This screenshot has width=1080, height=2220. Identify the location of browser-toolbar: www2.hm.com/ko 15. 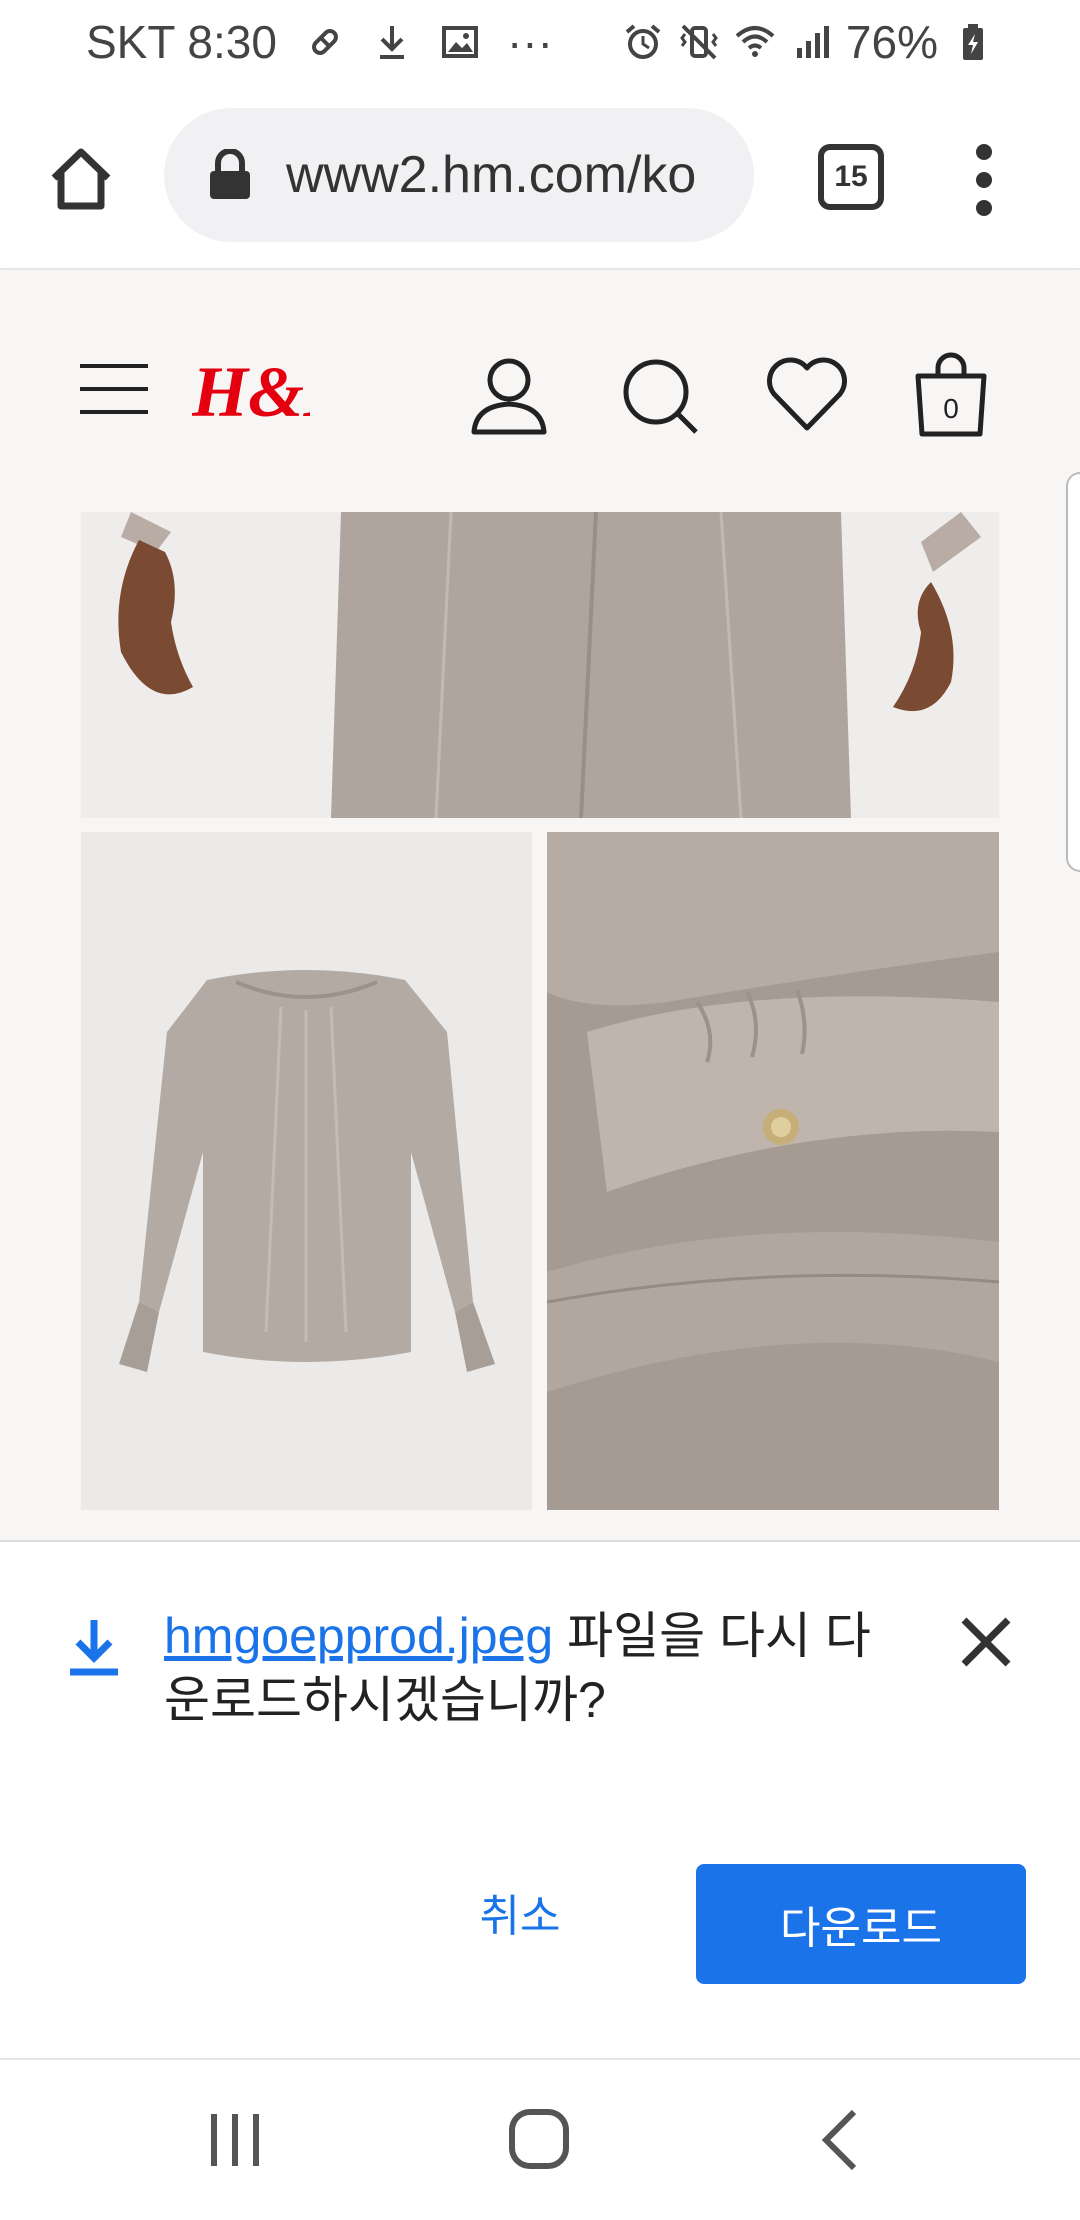
(540, 177).